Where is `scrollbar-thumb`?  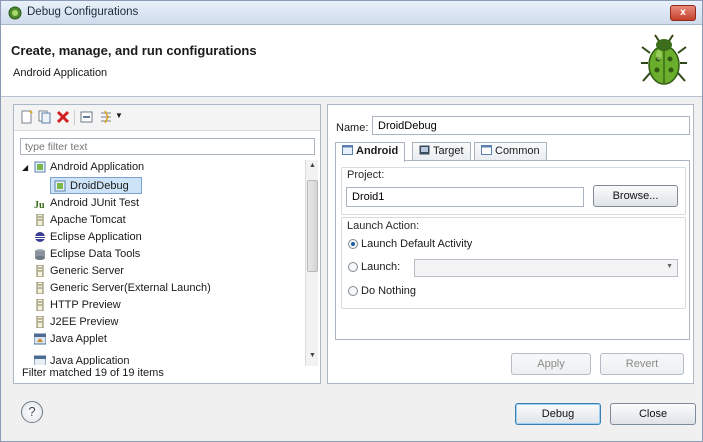
scrollbar-thumb is located at coordinates (312, 226).